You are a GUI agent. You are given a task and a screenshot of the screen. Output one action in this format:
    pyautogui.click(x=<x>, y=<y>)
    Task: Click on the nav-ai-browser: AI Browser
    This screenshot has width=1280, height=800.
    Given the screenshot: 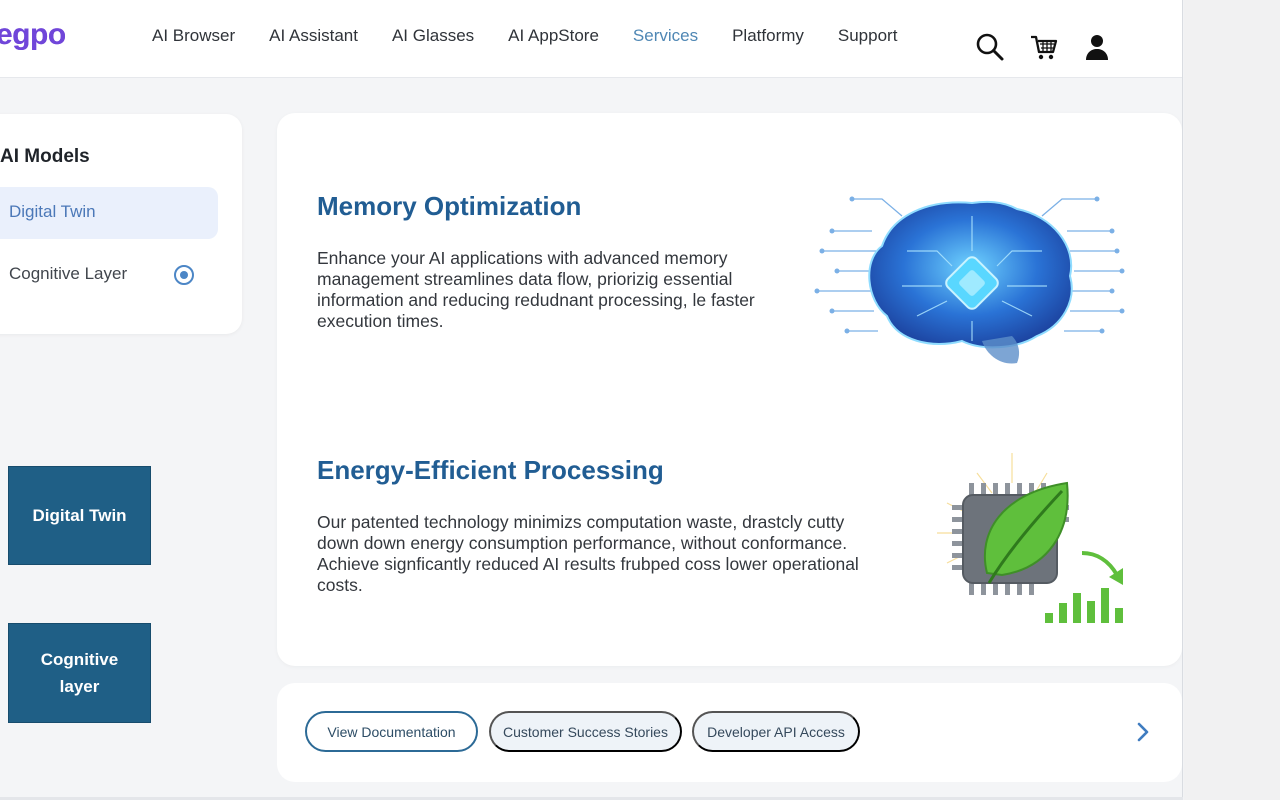 What is the action you would take?
    pyautogui.click(x=193, y=36)
    